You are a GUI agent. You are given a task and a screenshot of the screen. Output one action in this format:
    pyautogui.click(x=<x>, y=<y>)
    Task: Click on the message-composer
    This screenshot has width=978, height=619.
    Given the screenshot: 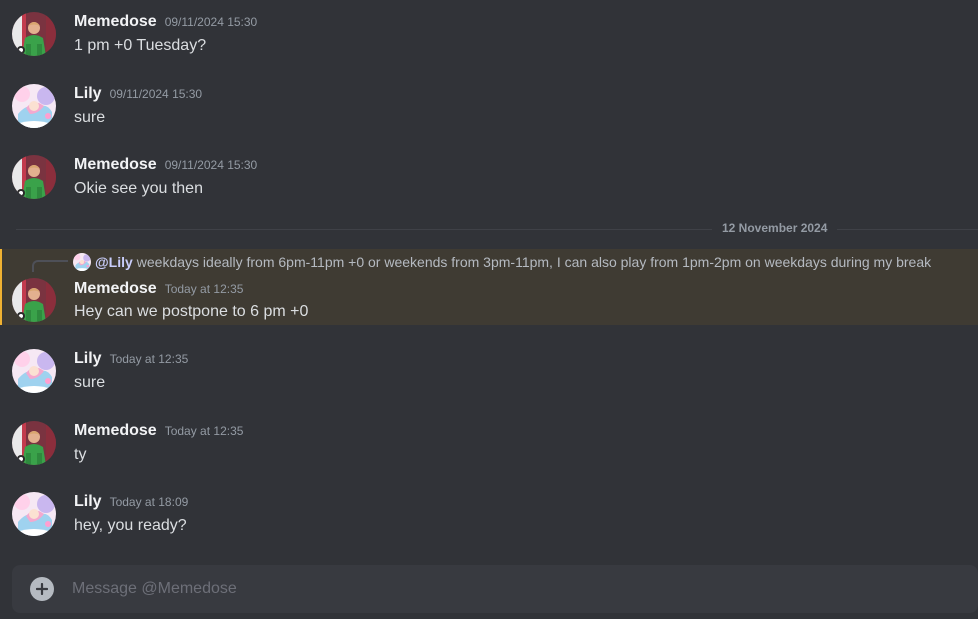 What is the action you would take?
    pyautogui.click(x=495, y=589)
    